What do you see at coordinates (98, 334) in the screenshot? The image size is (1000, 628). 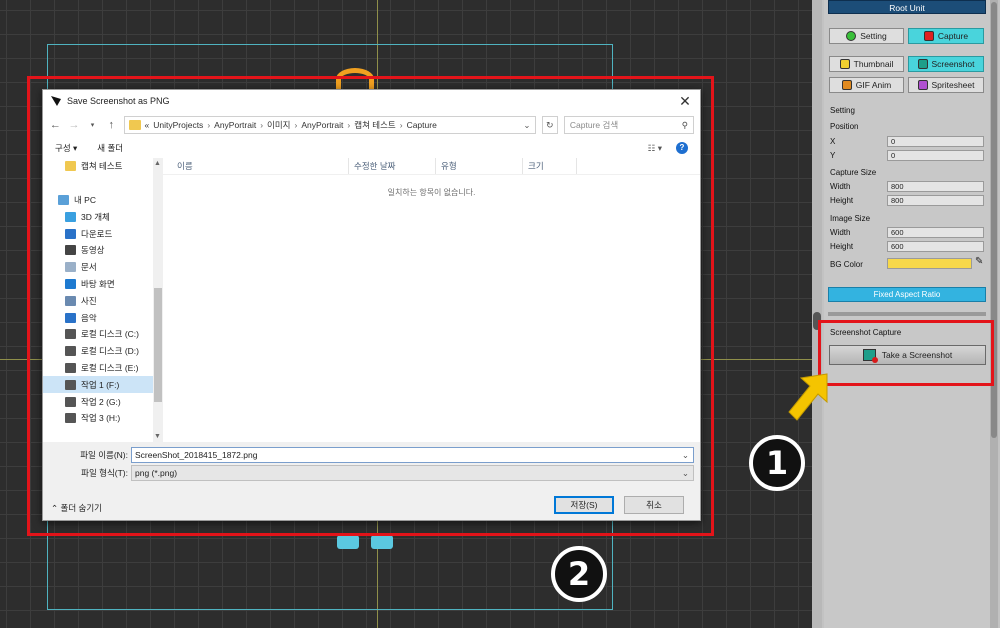 I see `nav-item: 로컬 디스크 (C:)` at bounding box center [98, 334].